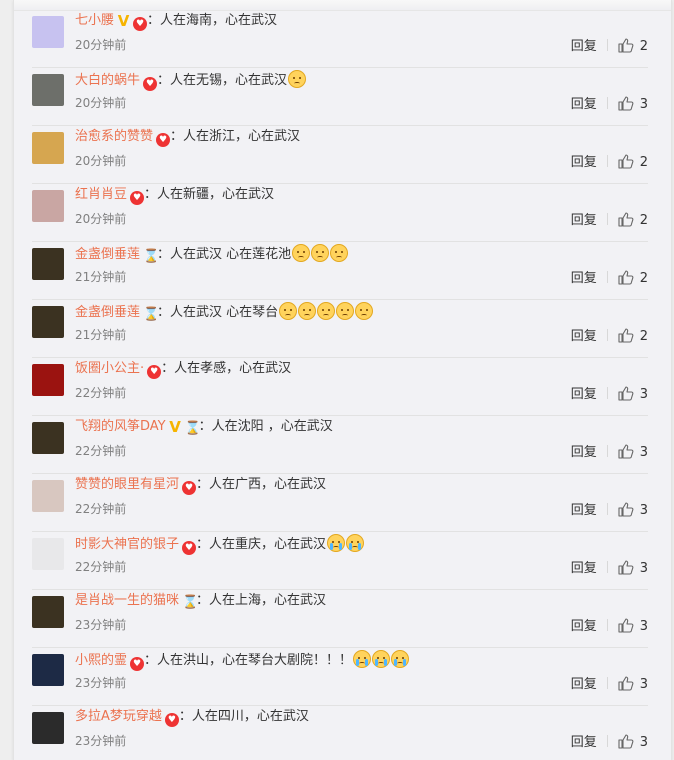 The height and width of the screenshot is (760, 674). Describe the element at coordinates (109, 368) in the screenshot. I see `username-link: 饭圈小公主·` at that location.